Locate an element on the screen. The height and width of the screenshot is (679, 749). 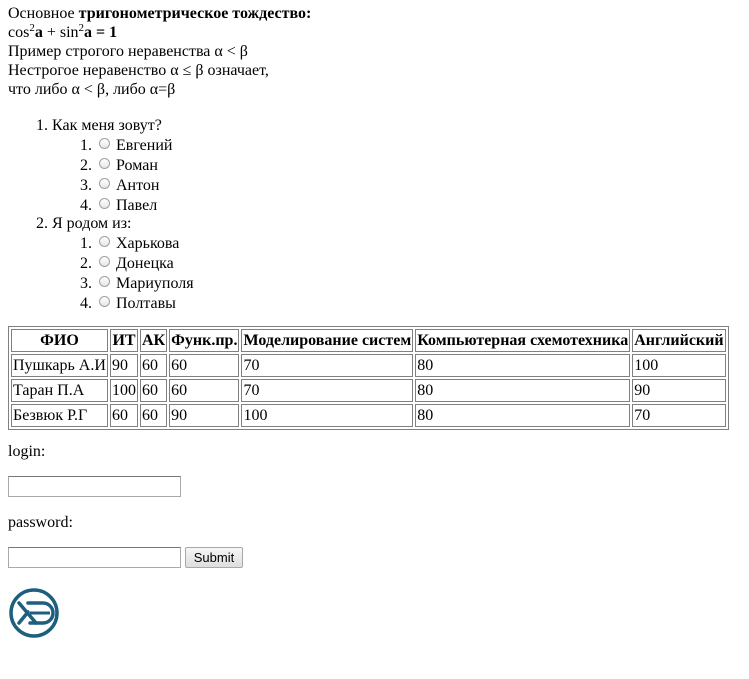
answer-option: 2. Роман is located at coordinates (375, 167).